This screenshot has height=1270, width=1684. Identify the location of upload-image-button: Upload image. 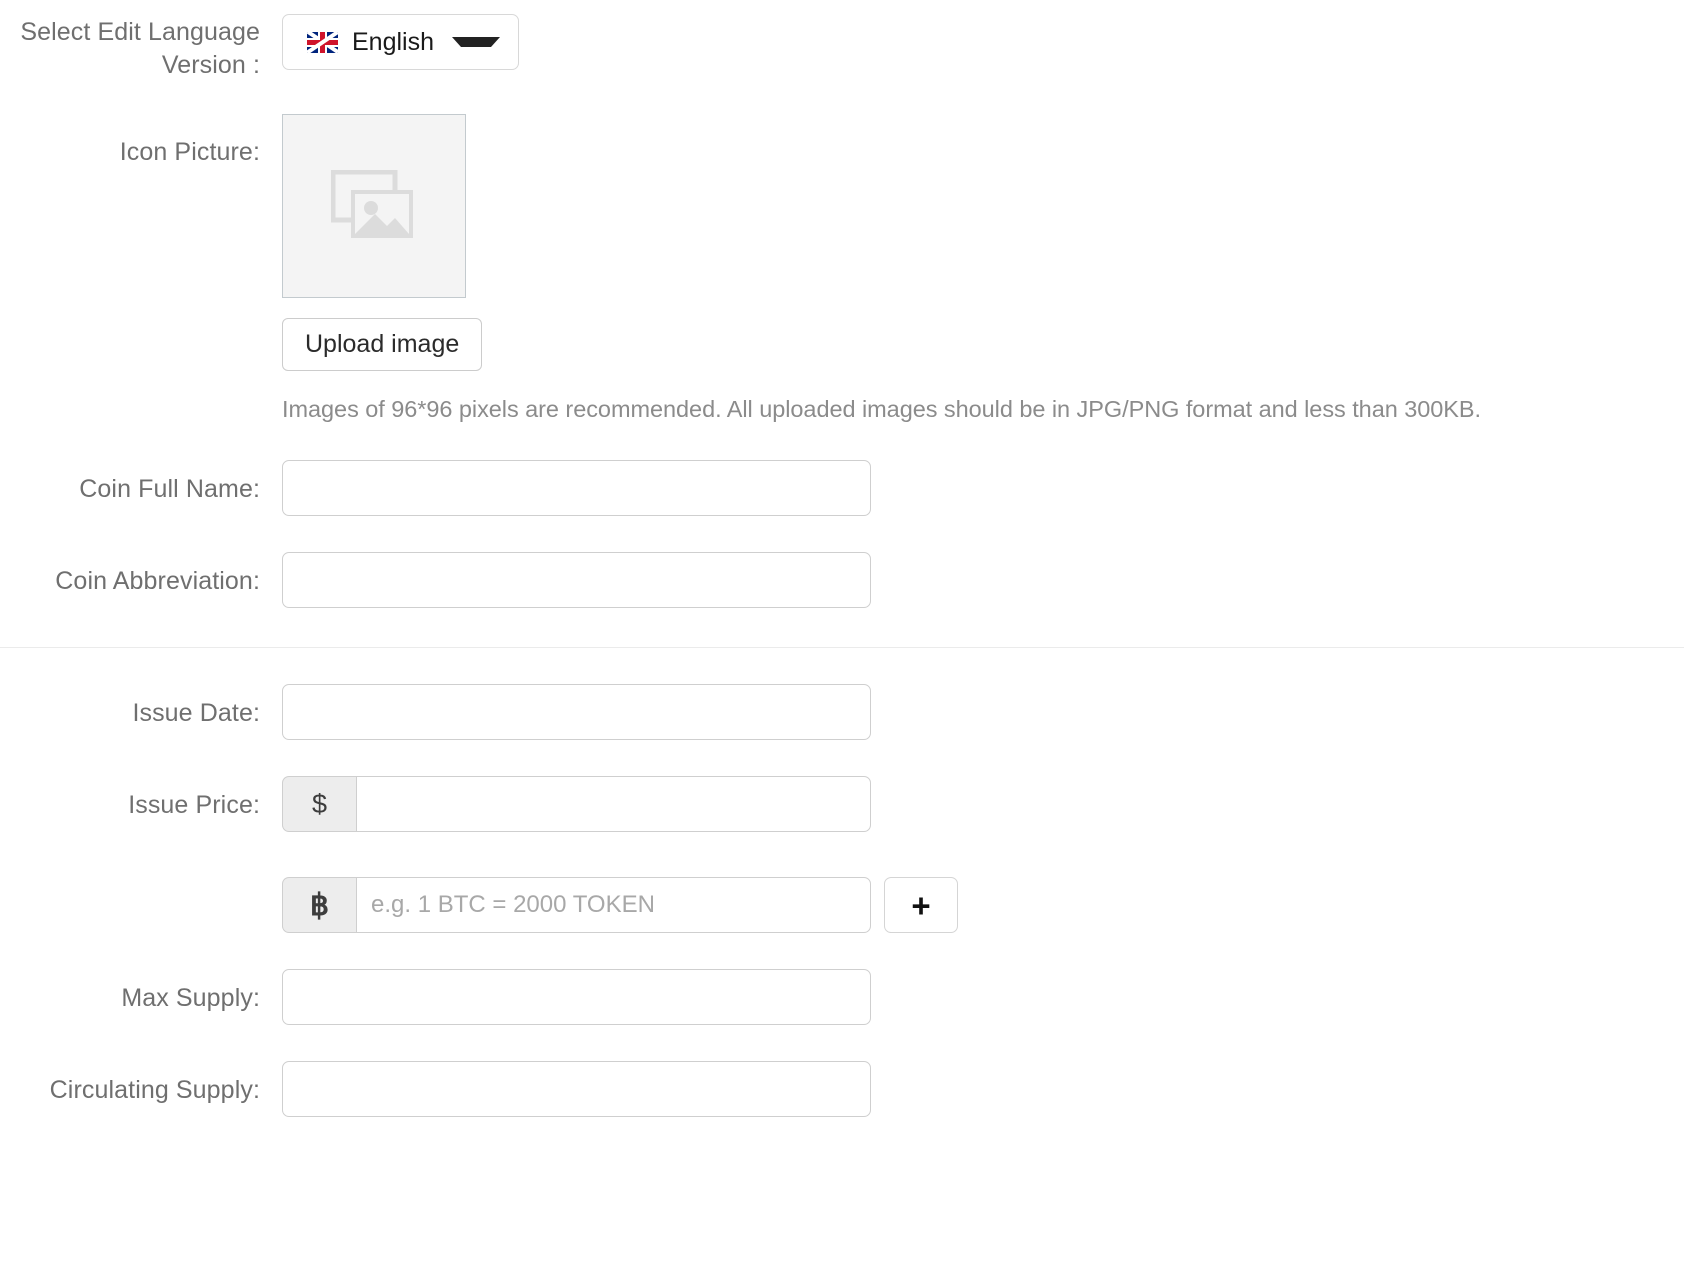
(382, 344).